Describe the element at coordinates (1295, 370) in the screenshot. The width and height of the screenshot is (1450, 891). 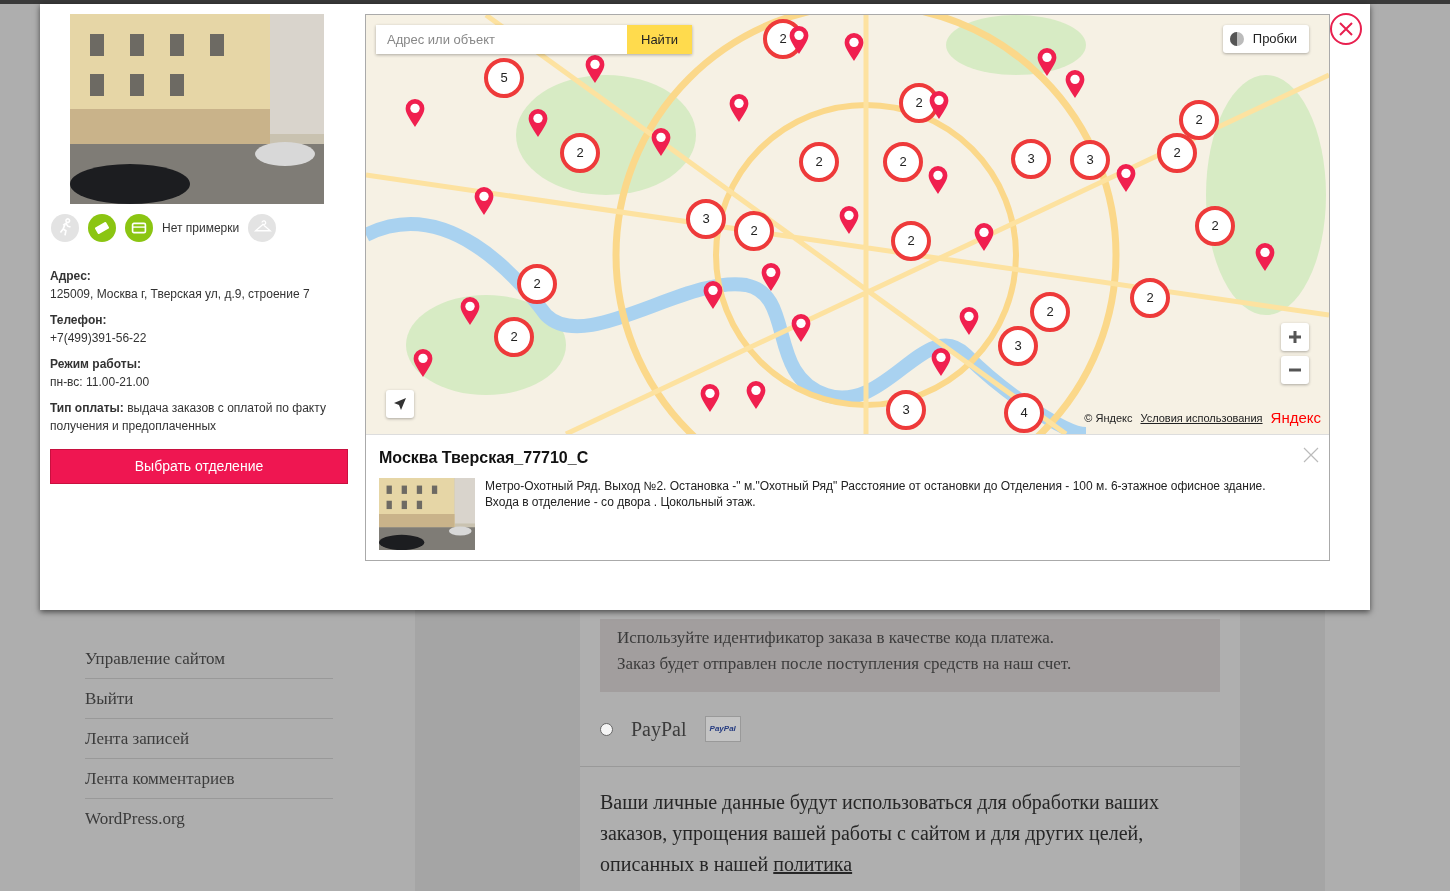
I see `zoom-out-button` at that location.